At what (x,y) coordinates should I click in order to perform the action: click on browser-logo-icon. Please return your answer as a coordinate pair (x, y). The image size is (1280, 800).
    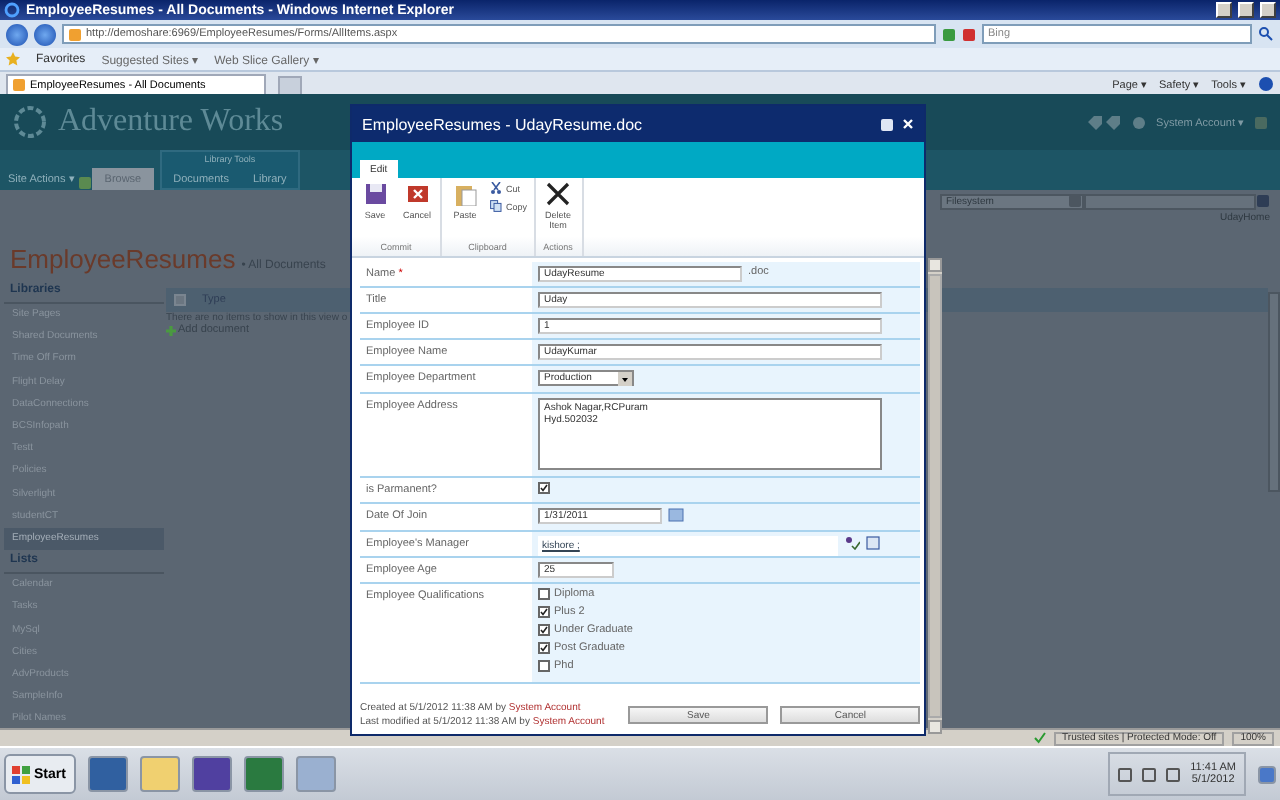
    Looking at the image, I should click on (12, 10).